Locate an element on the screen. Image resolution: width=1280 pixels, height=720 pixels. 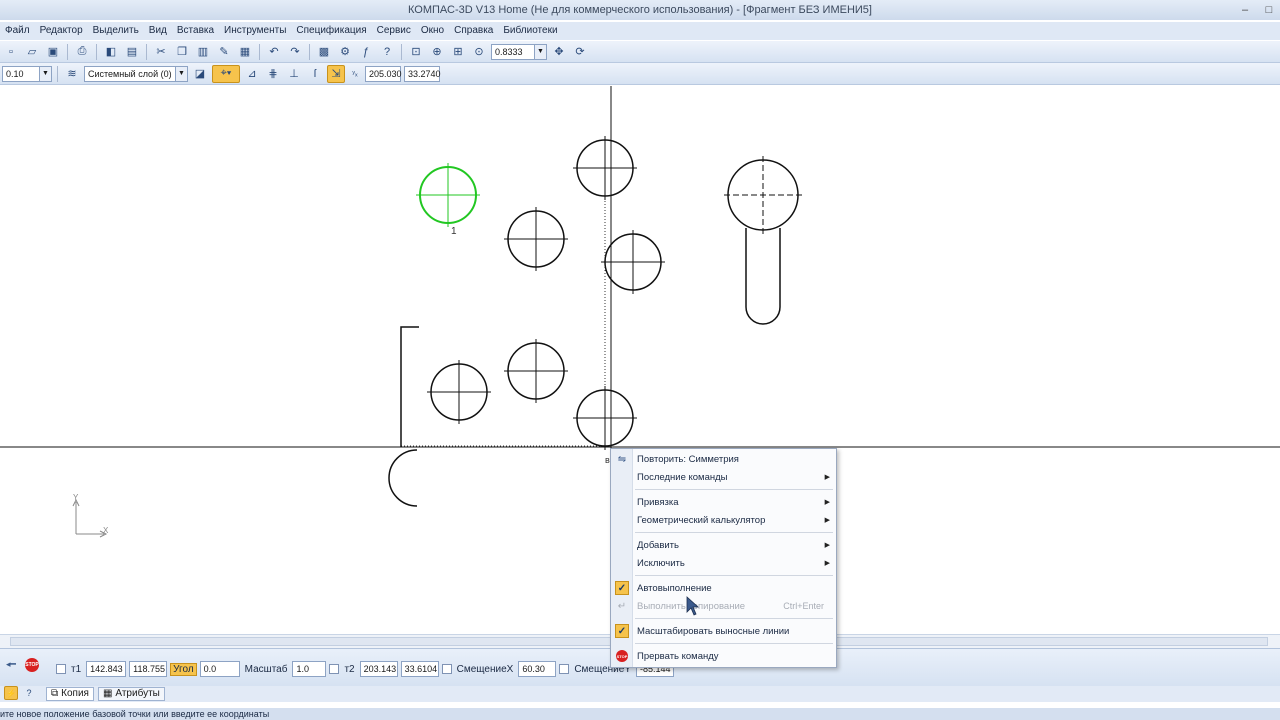
selected-circle is located at coordinates (448, 195).